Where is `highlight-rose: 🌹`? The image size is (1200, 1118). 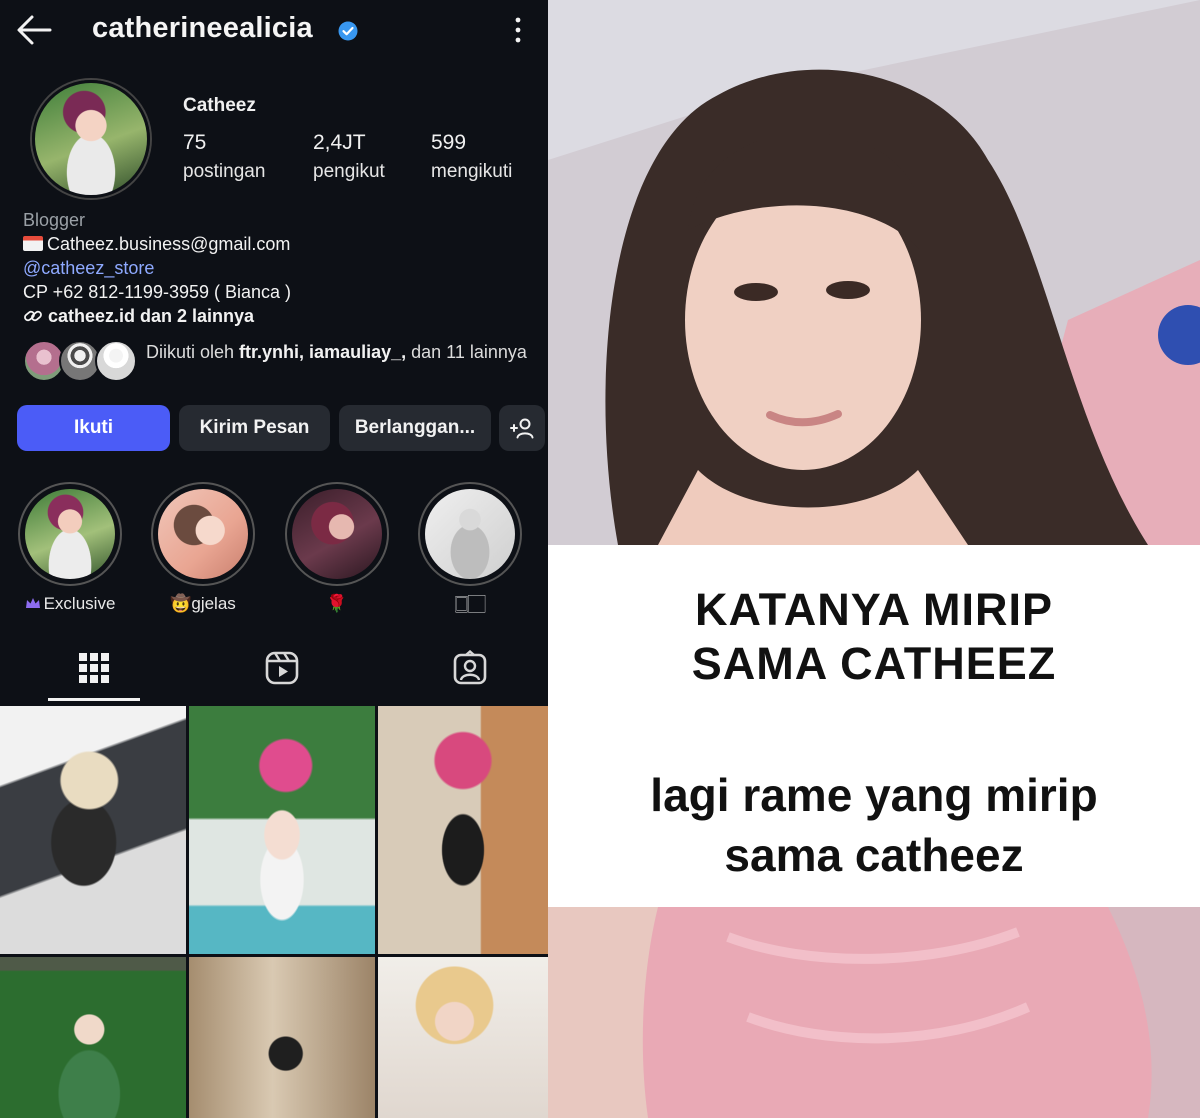 highlight-rose: 🌹 is located at coordinates (337, 548).